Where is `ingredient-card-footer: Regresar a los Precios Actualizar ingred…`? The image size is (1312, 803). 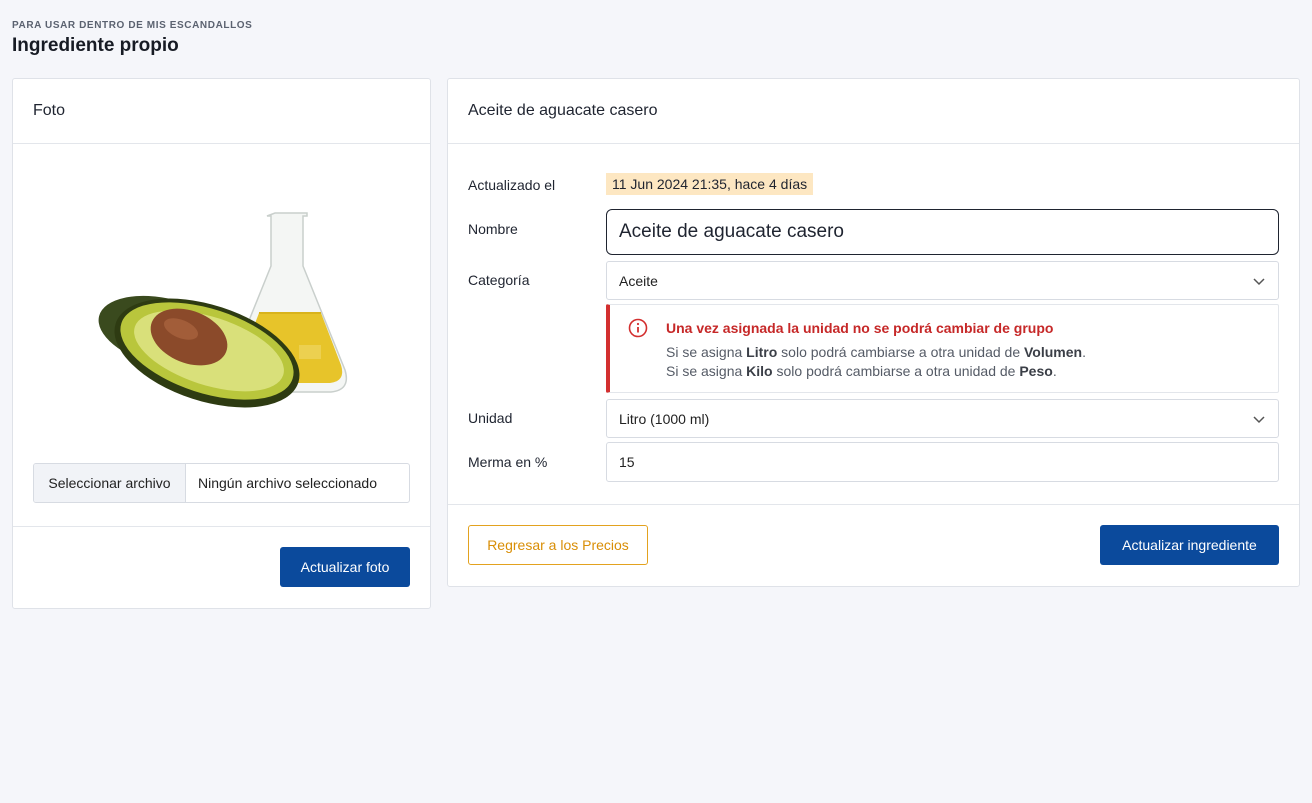 ingredient-card-footer: Regresar a los Precios Actualizar ingred… is located at coordinates (873, 545).